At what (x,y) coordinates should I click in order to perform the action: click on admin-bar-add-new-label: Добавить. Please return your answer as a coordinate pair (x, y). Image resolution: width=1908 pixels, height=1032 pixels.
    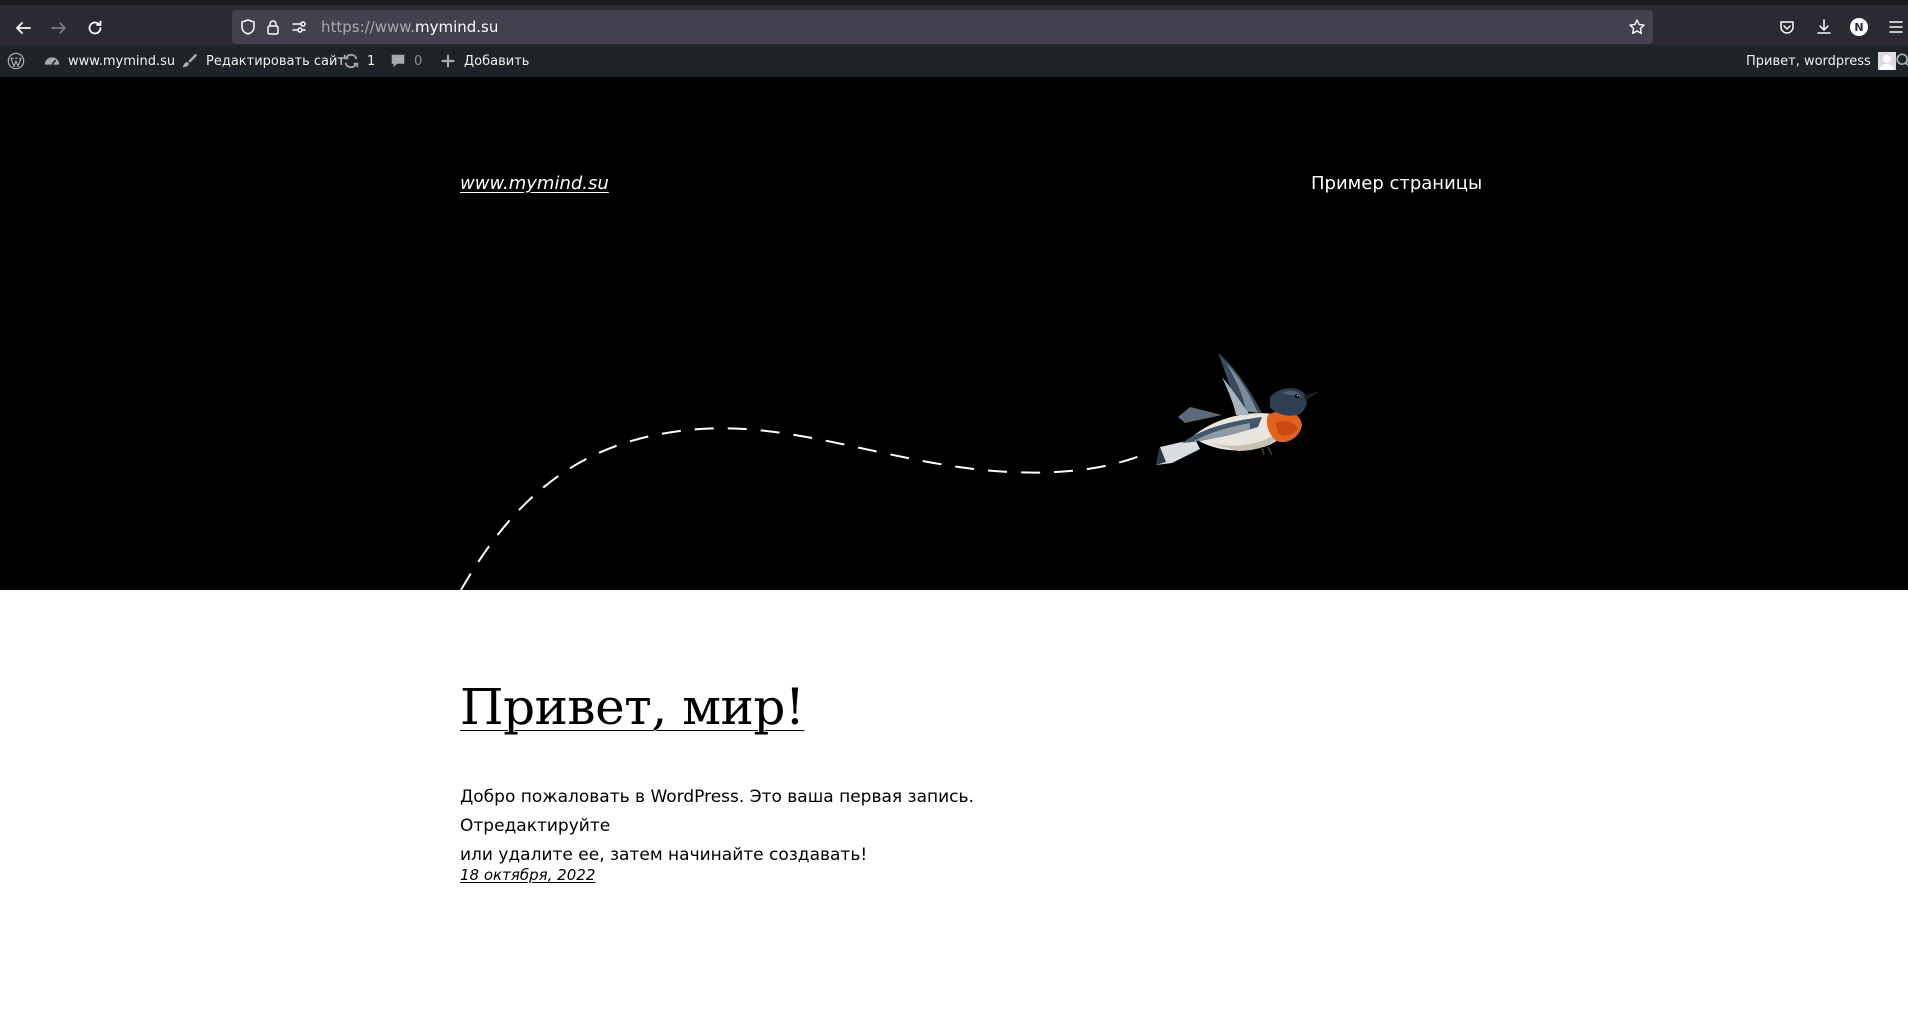
    Looking at the image, I should click on (497, 61).